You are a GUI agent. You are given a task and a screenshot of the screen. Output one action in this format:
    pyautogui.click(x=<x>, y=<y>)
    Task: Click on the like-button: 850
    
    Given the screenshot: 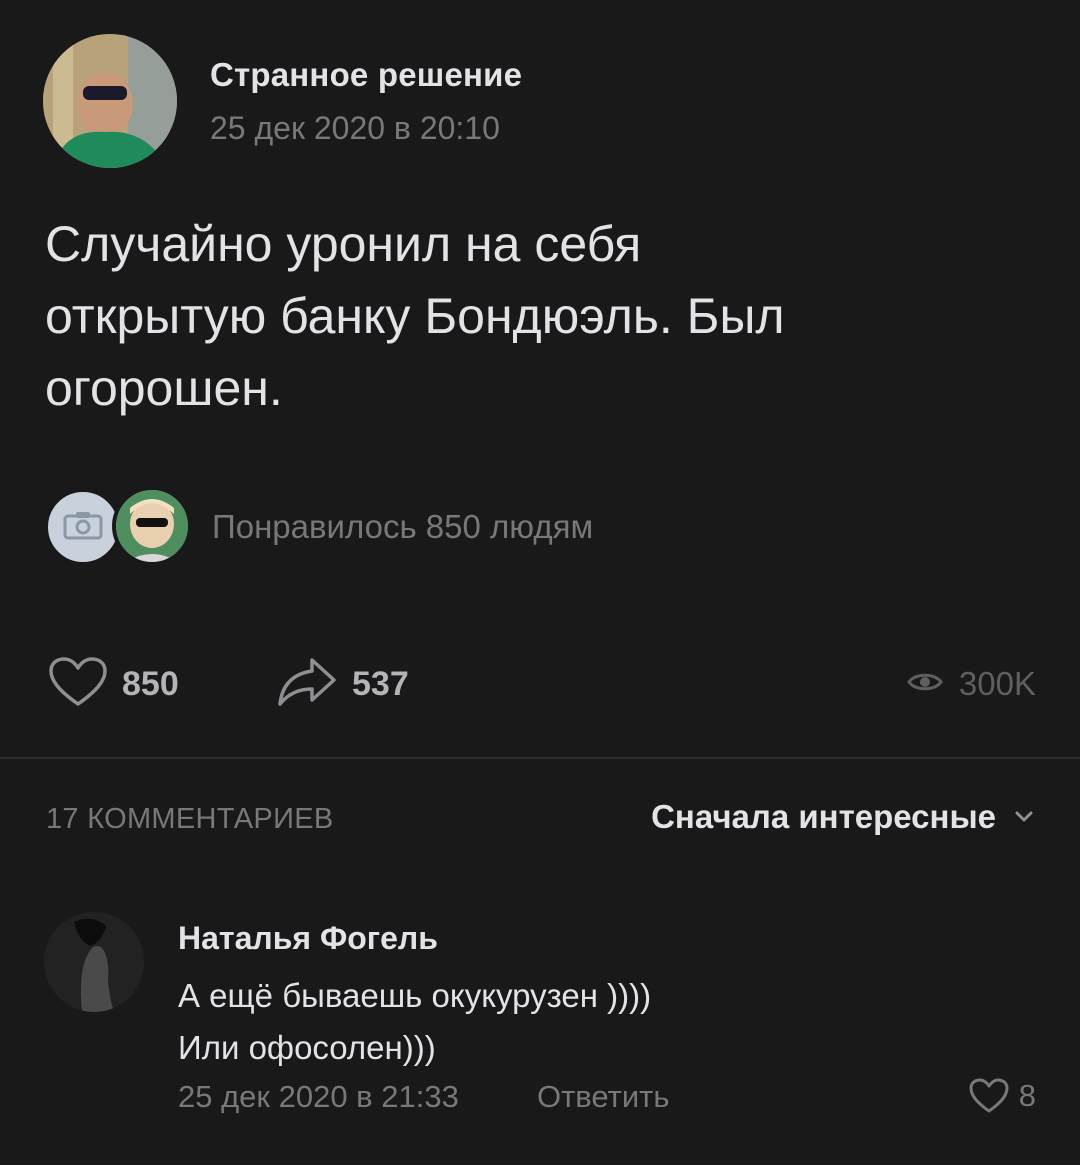 What is the action you would take?
    pyautogui.click(x=113, y=684)
    